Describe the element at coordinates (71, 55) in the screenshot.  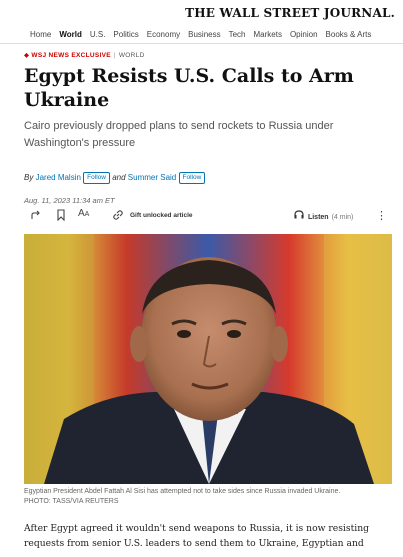
I see `exclusive-badge: WSJ NEWS EXCLUSIVE` at that location.